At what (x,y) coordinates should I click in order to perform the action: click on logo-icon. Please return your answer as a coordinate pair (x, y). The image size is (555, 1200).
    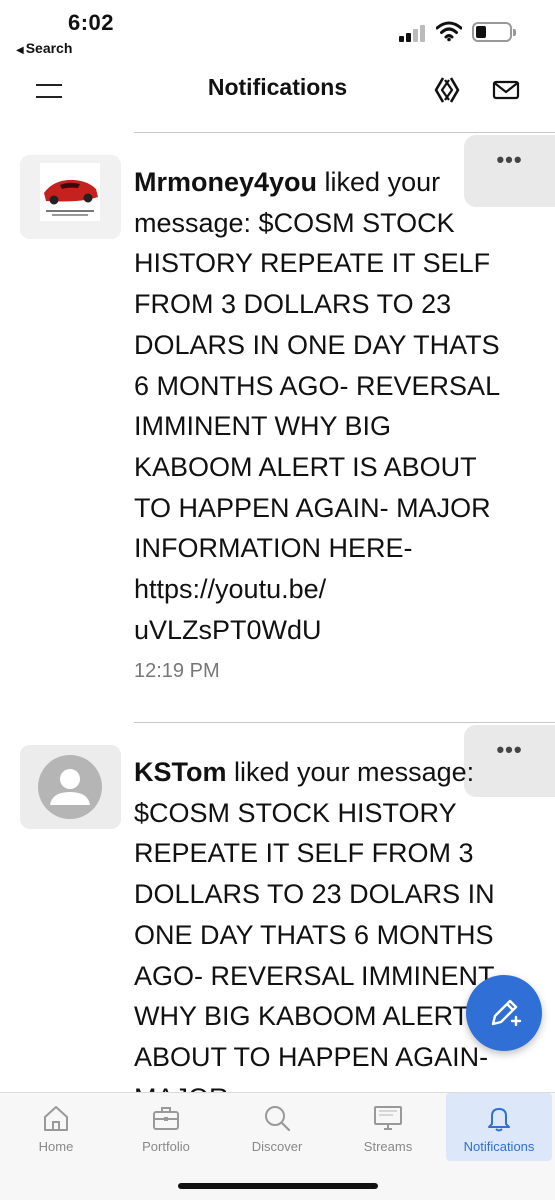
    Looking at the image, I should click on (447, 90).